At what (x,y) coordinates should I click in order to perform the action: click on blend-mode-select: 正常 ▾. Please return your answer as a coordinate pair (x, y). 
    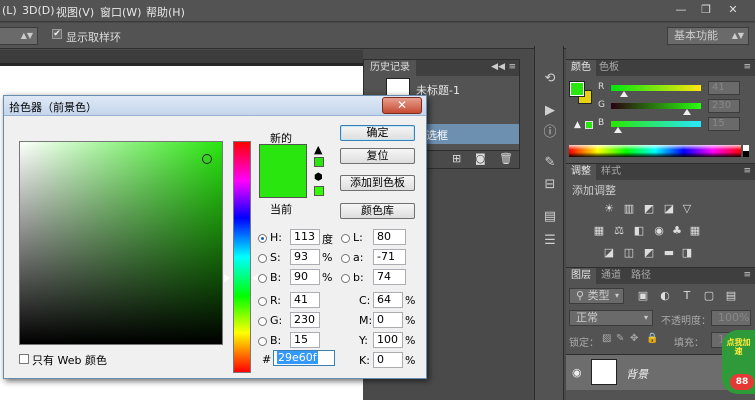
    Looking at the image, I should click on (611, 318).